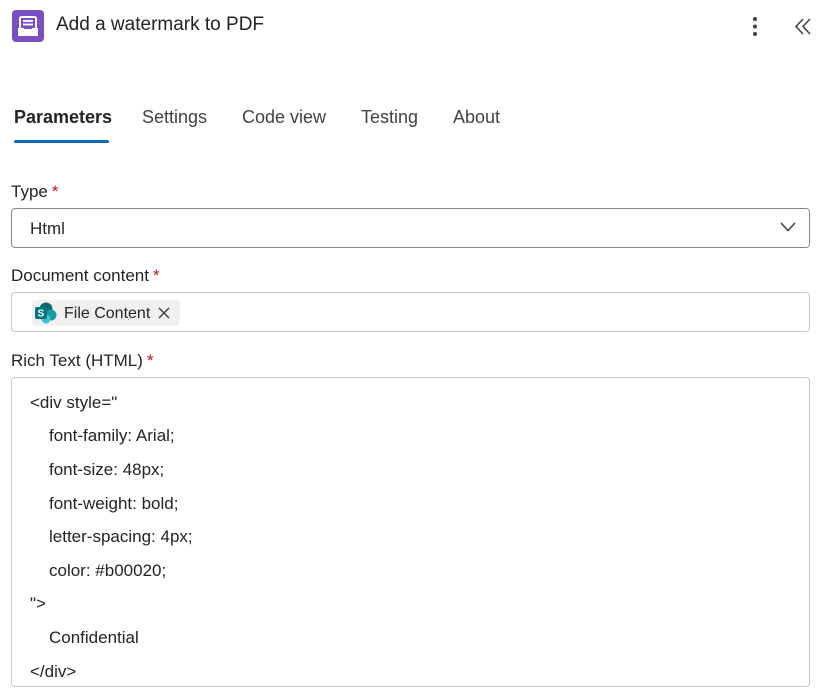 The image size is (821, 697). What do you see at coordinates (28, 26) in the screenshot?
I see `inbox-tray-icon` at bounding box center [28, 26].